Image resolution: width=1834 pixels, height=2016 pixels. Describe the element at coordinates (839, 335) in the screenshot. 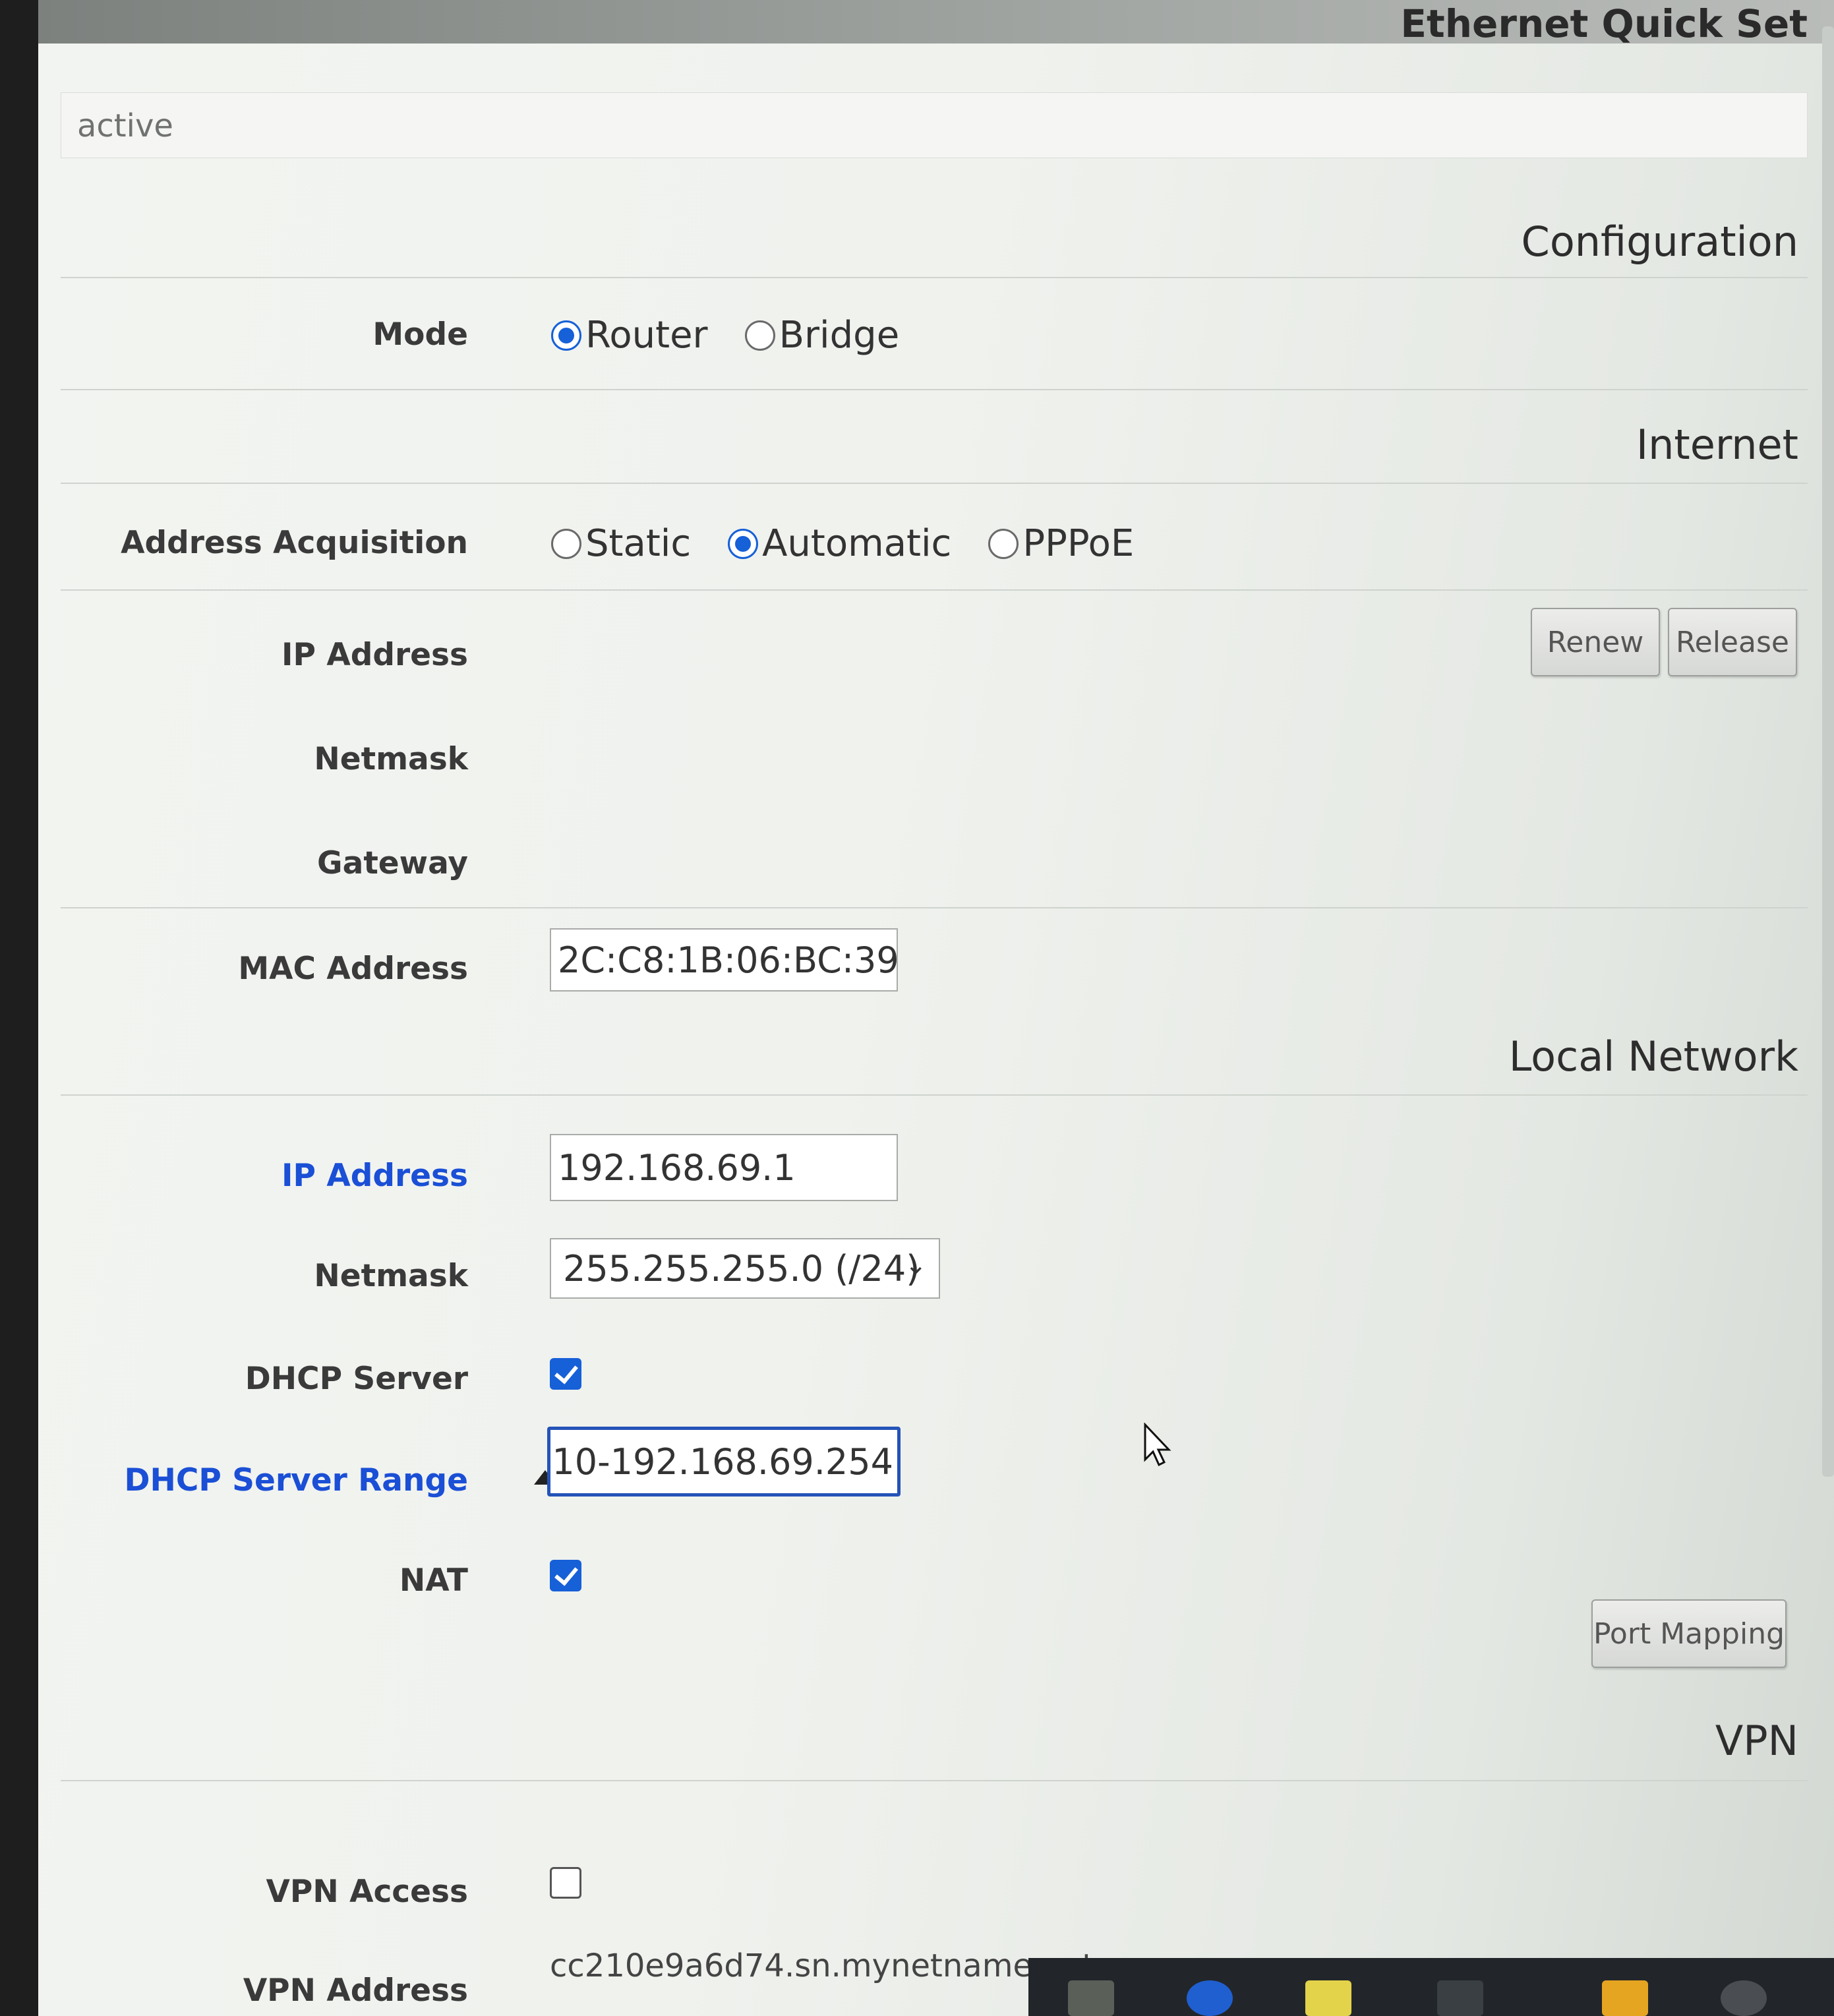

I see `radio-label: Bridge` at that location.